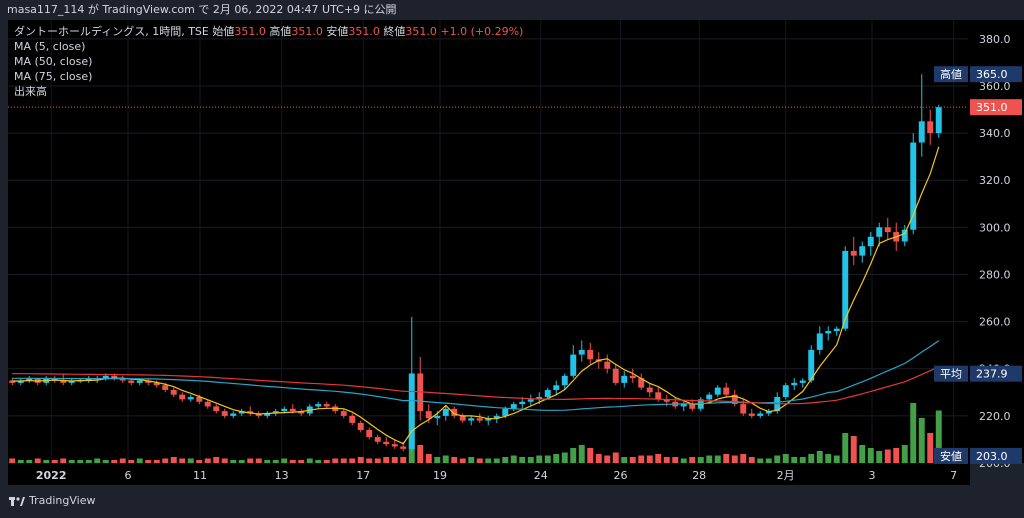 The image size is (1024, 518). I want to click on time-tick-label: 26, so click(620, 475).